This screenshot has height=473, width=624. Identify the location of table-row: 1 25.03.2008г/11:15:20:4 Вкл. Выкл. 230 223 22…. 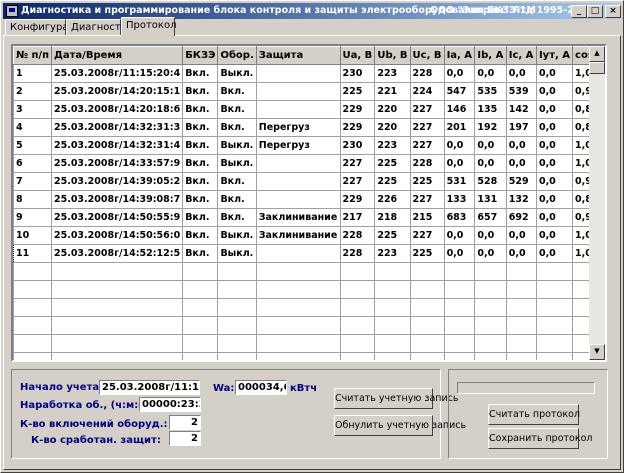
(309, 73).